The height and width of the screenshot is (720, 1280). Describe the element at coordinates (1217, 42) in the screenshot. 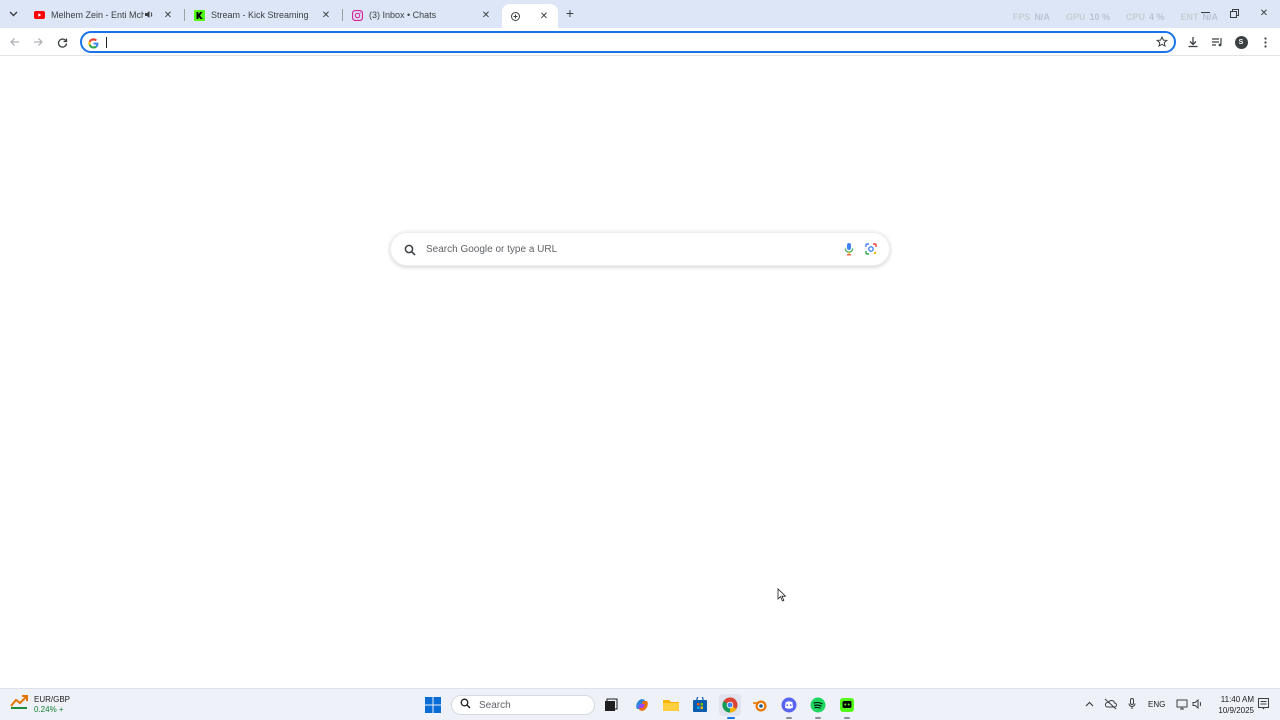

I see `media-controls-icon` at that location.